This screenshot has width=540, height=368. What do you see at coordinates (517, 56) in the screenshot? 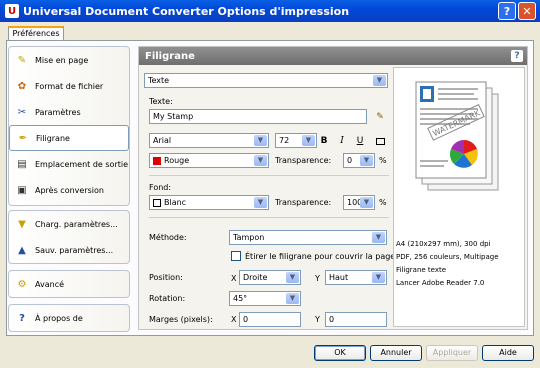
I see `help-icon: ?` at bounding box center [517, 56].